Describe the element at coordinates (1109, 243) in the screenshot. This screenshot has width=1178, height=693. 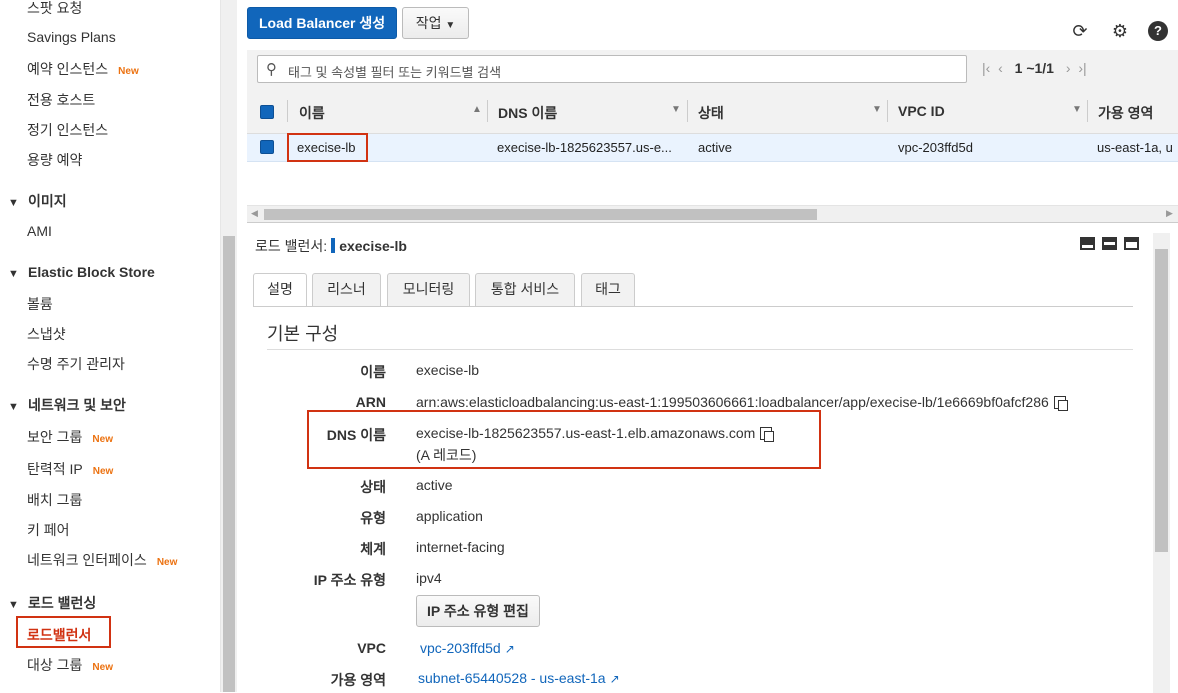
I see `panel-split-icon` at that location.